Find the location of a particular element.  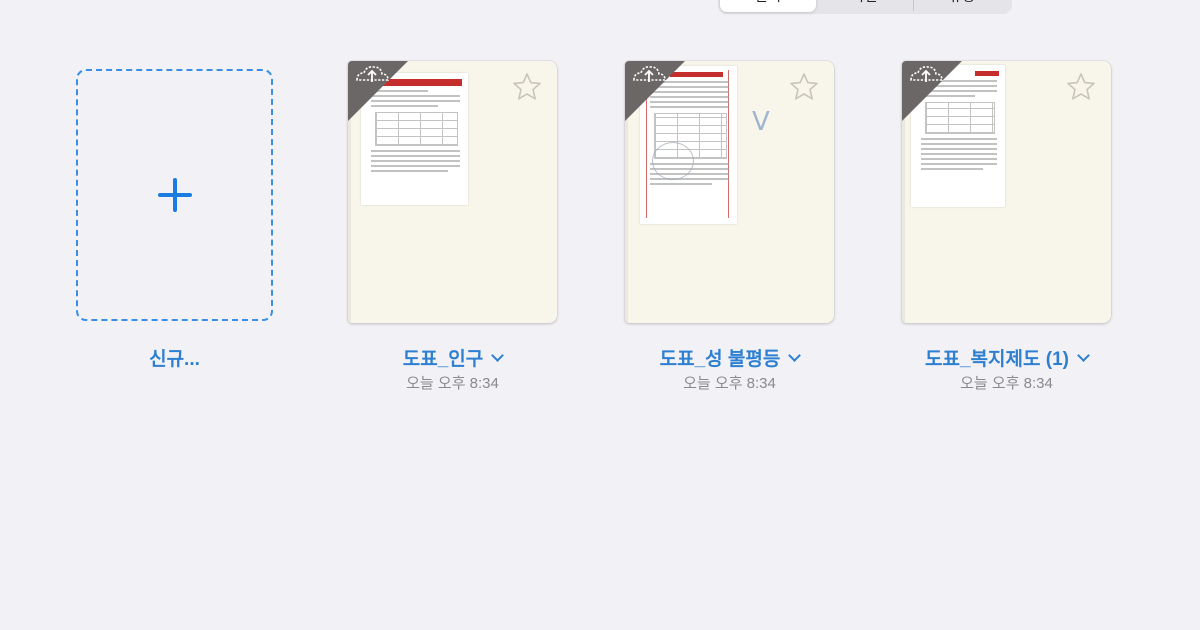

notebook-title-text: 도표_성 불평등 is located at coordinates (720, 359).